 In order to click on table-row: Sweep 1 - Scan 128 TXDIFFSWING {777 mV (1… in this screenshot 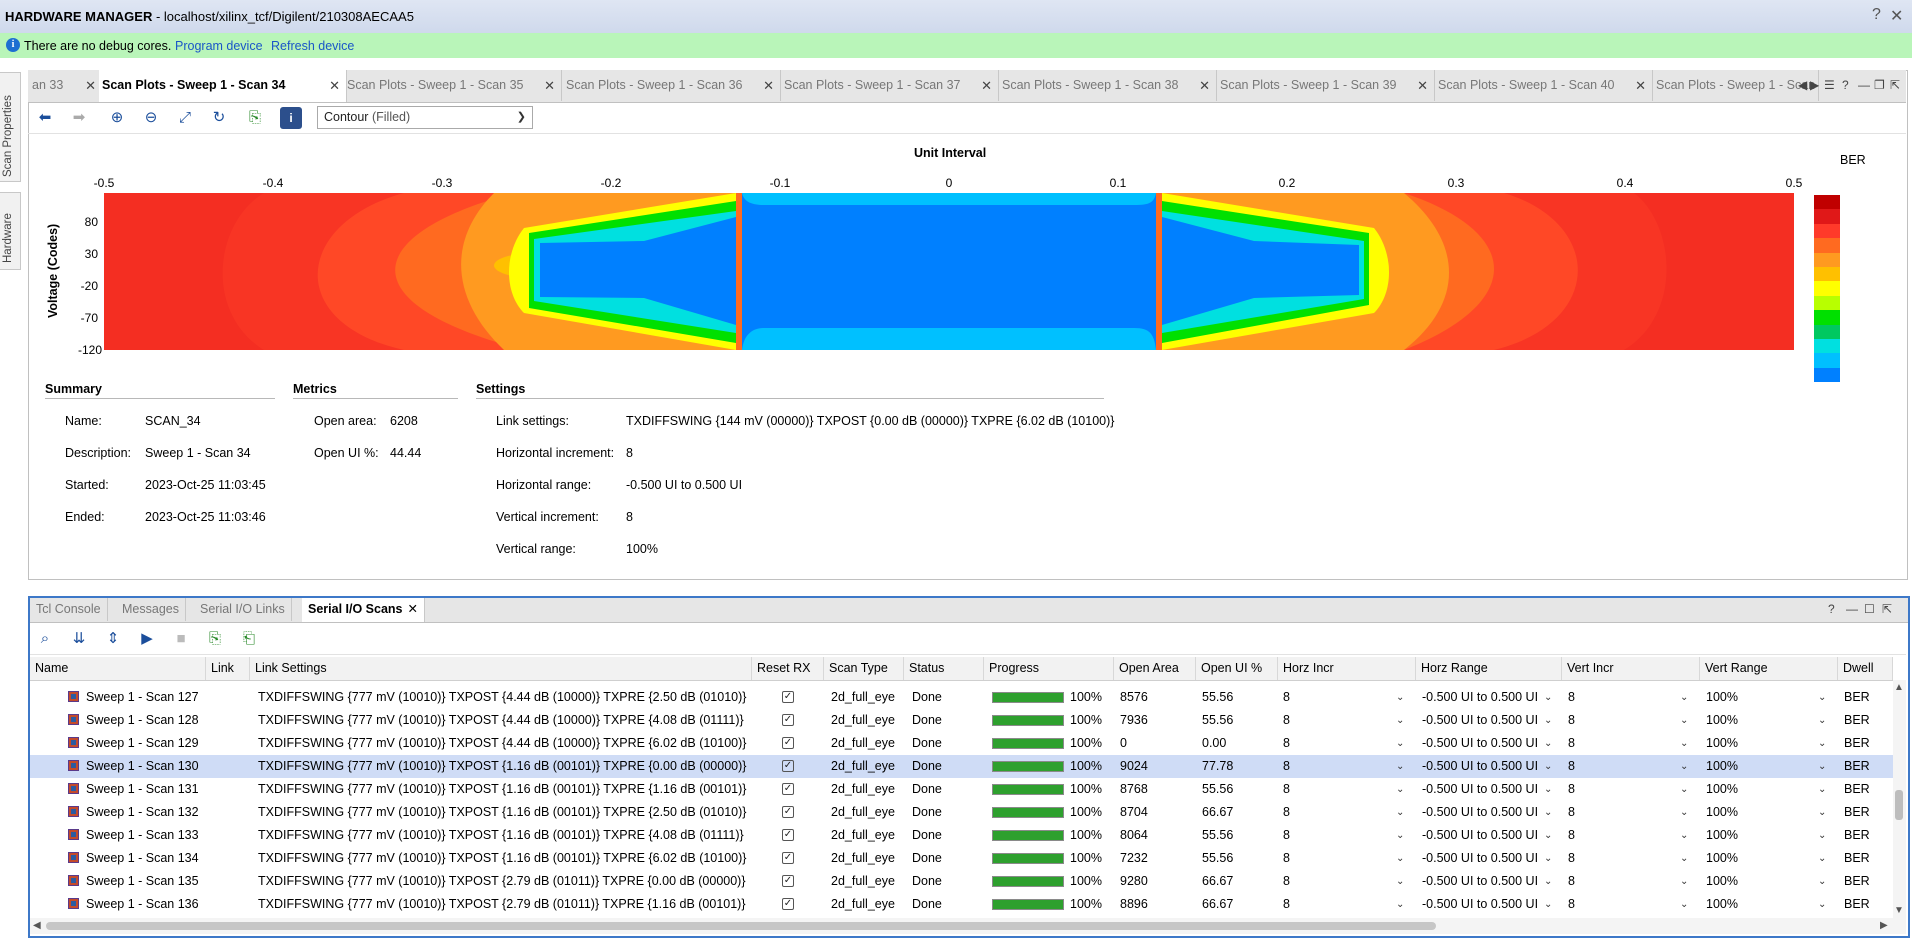, I will do `click(961, 720)`.